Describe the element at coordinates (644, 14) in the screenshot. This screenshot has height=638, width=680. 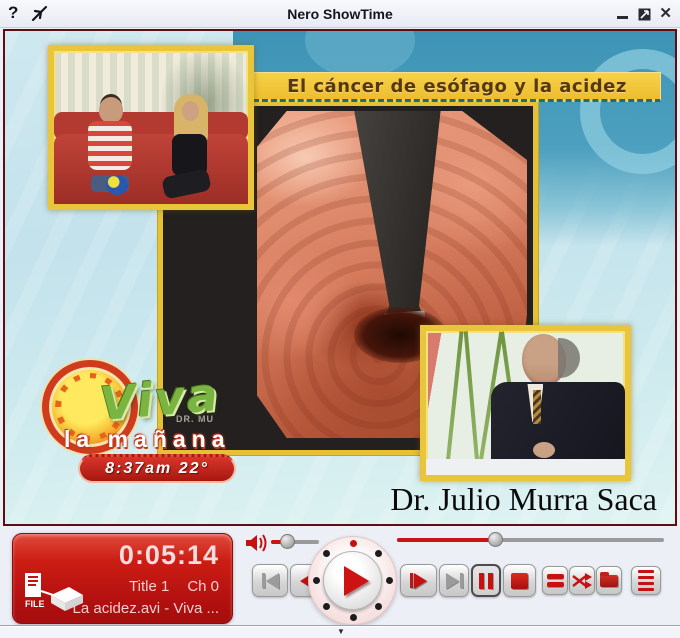
I see `restore-button` at that location.